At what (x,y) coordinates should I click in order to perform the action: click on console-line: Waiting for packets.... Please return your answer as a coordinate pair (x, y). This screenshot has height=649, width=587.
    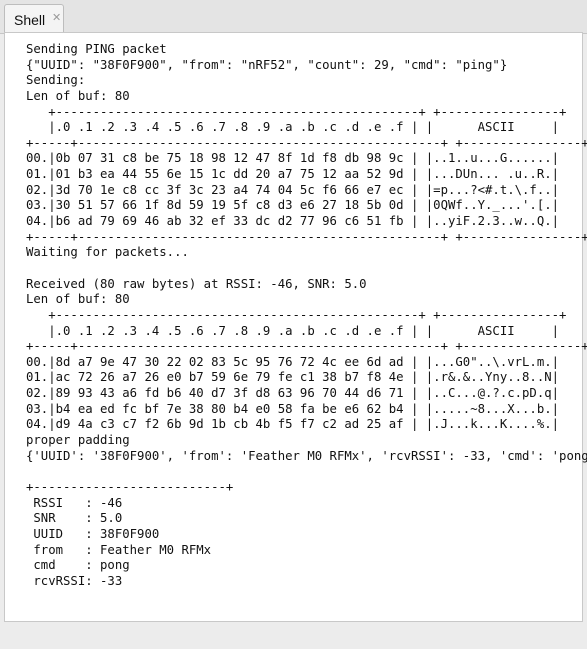
    Looking at the image, I should click on (107, 252).